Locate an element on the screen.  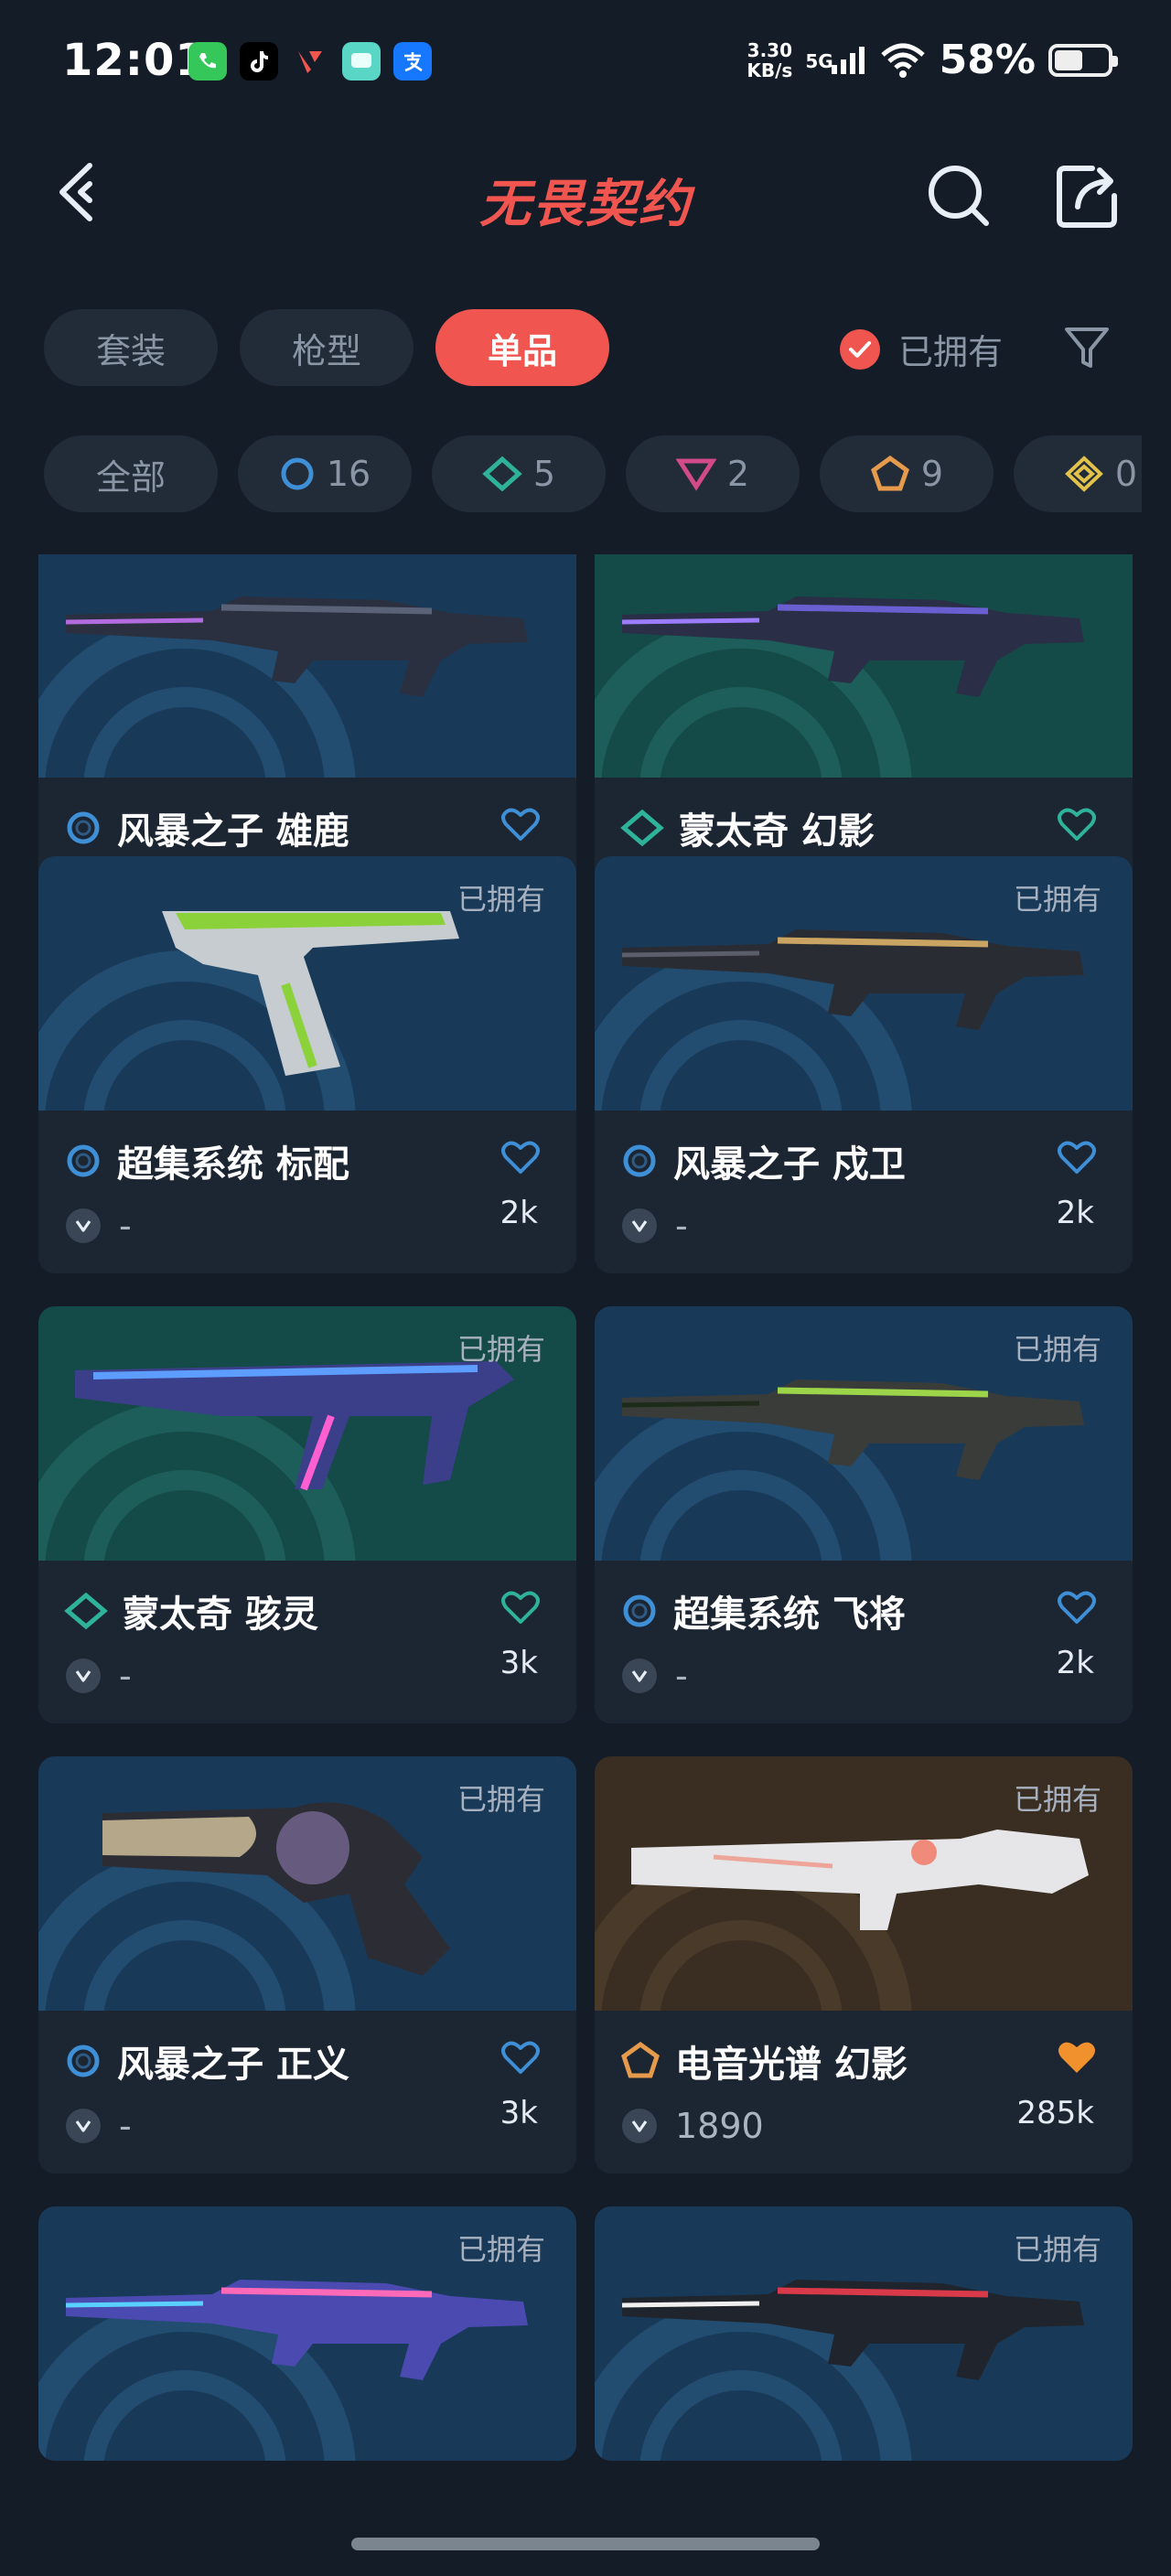
item-card: 已拥有风暴之子 戍卫 - 2k is located at coordinates (864, 1064).